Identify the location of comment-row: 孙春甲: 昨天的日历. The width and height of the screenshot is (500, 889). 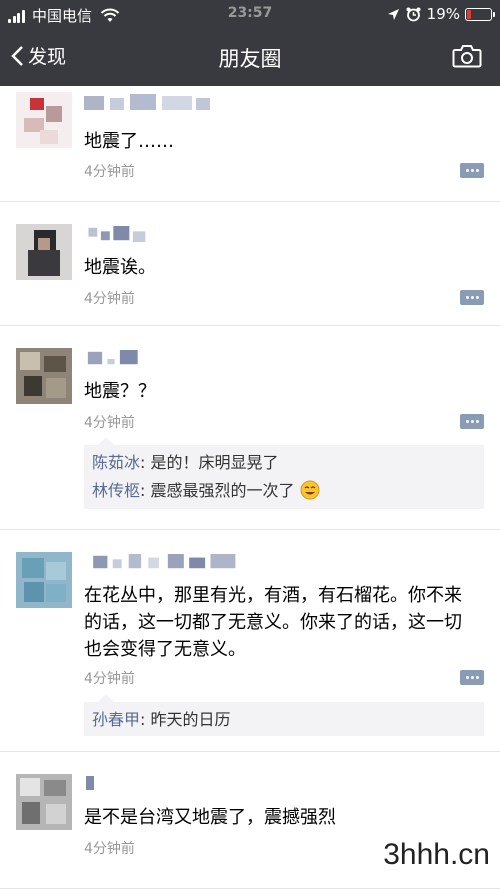
(284, 720).